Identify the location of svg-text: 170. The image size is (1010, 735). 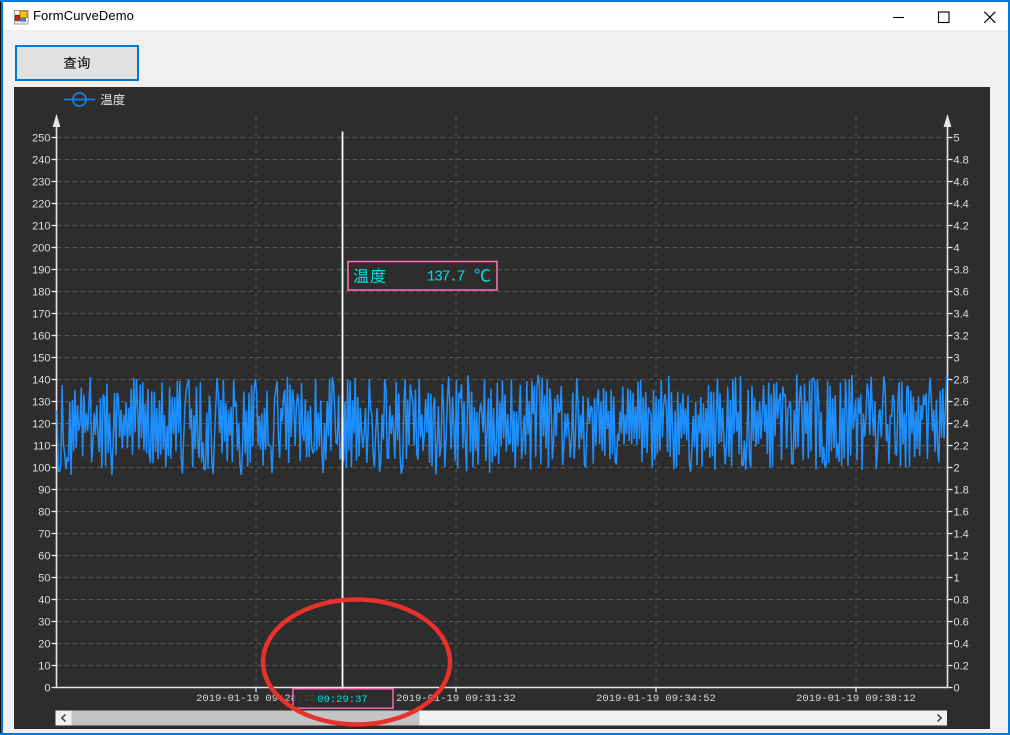
(41, 315).